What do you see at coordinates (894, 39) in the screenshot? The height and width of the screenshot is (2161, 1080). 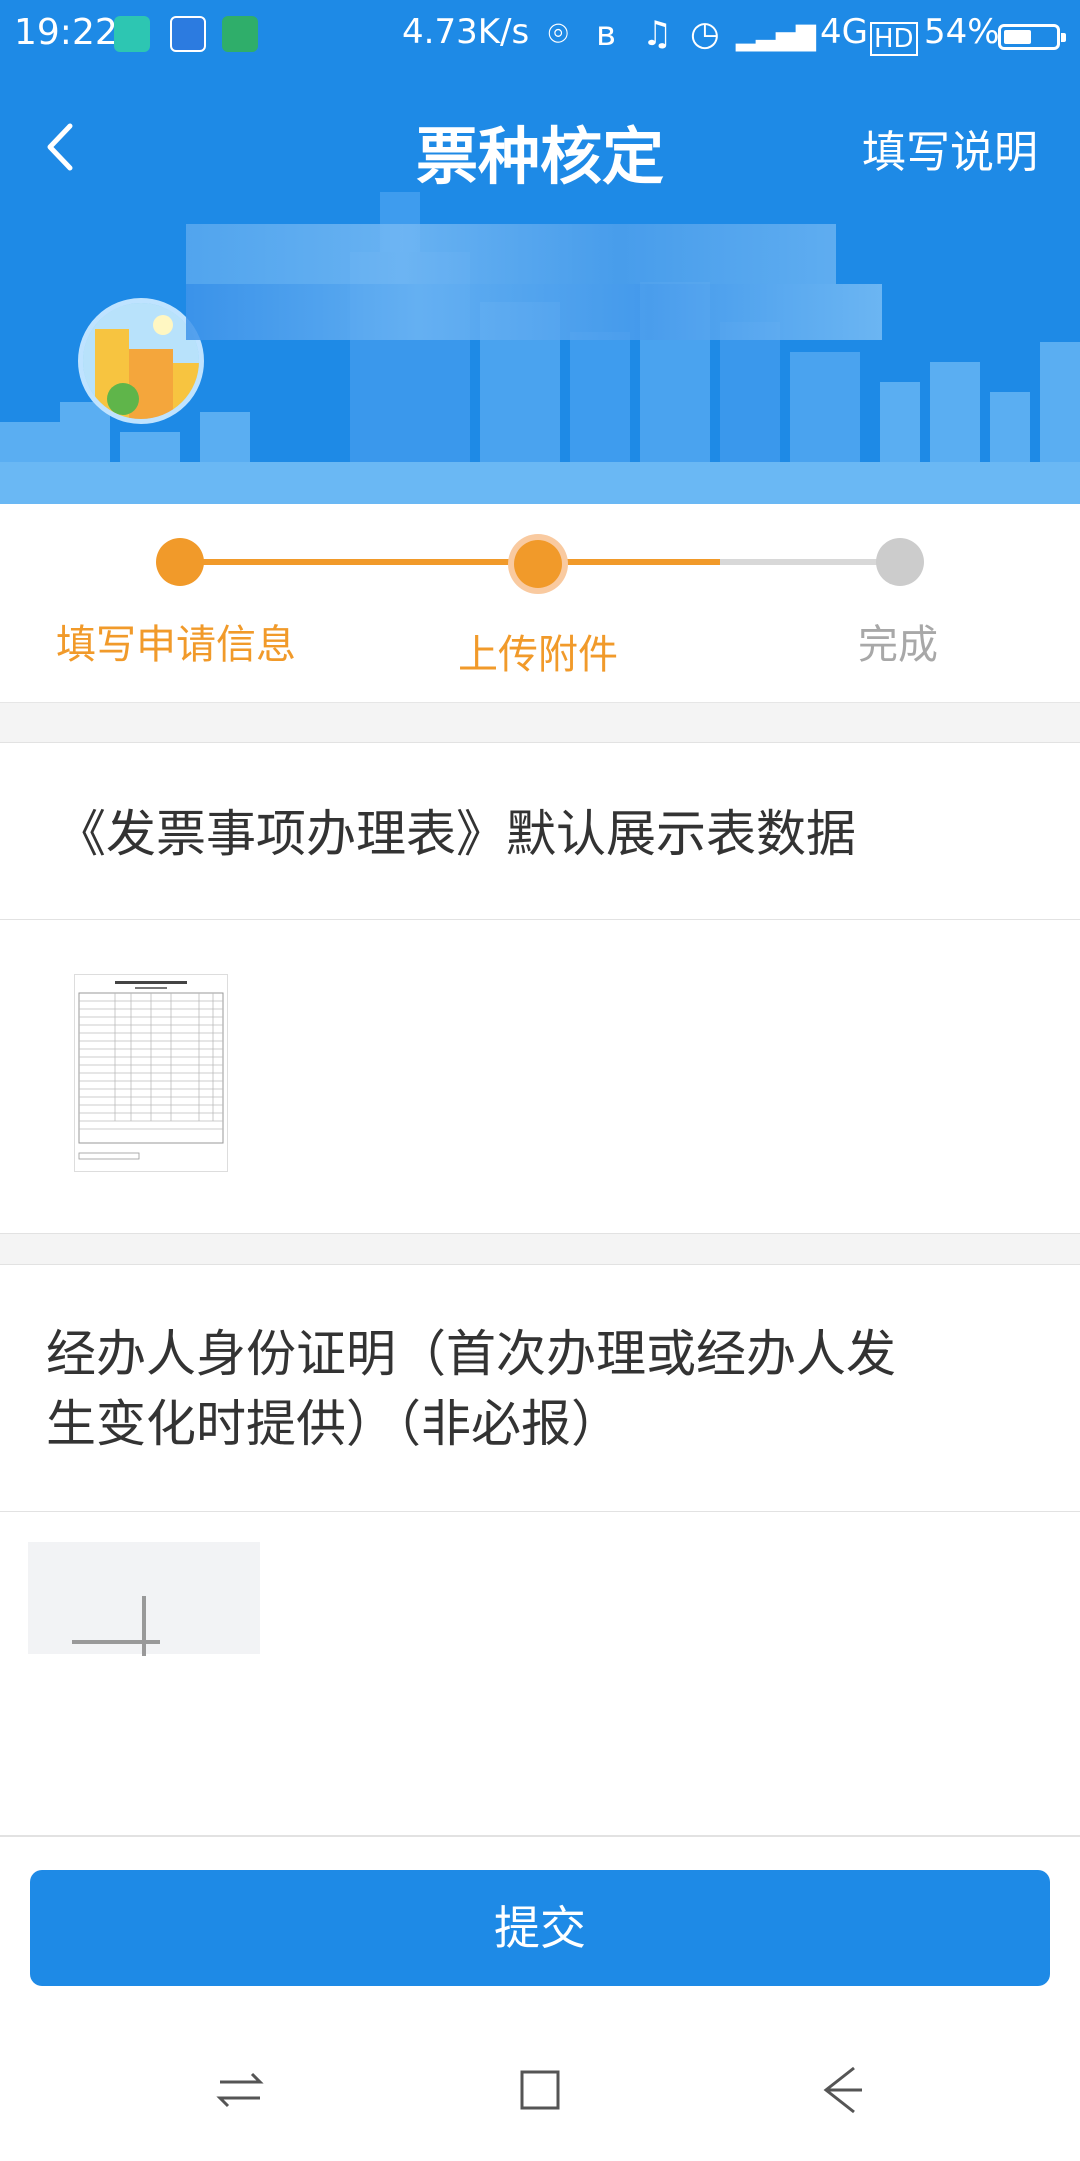 I see `hd-icon: HD` at bounding box center [894, 39].